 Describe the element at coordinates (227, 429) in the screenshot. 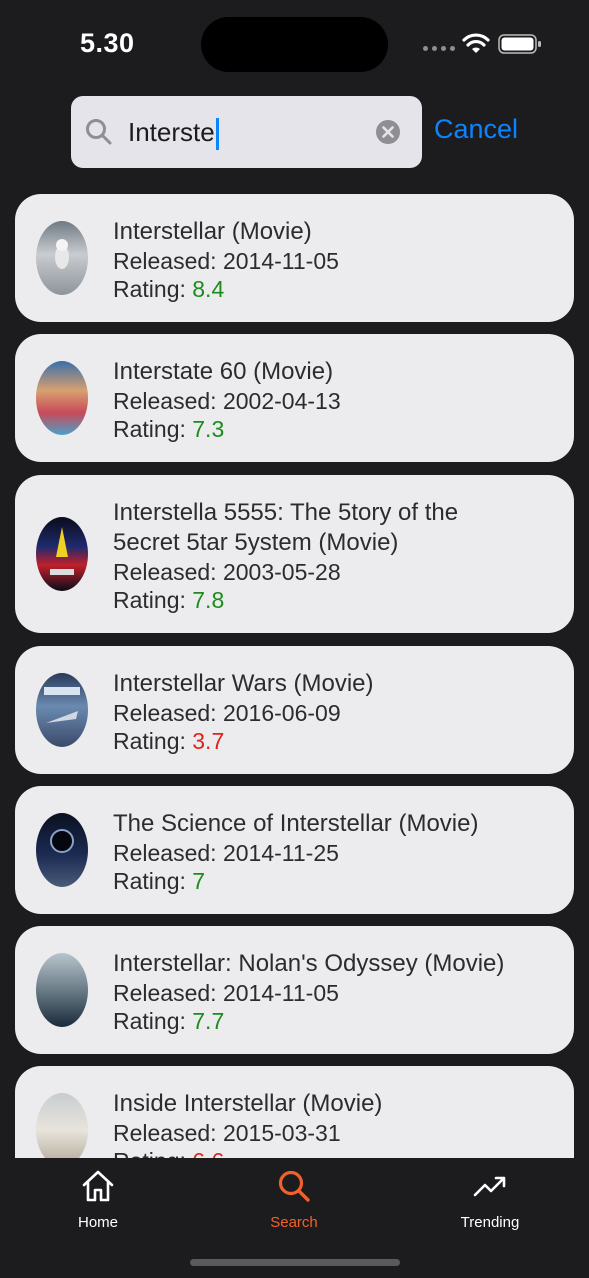

I see `rating-row: Rating: 7.3` at that location.